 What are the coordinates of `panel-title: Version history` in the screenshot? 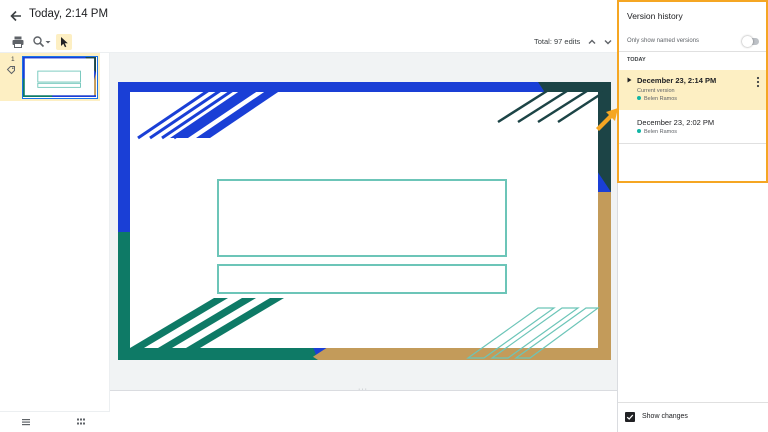 It's located at (655, 16).